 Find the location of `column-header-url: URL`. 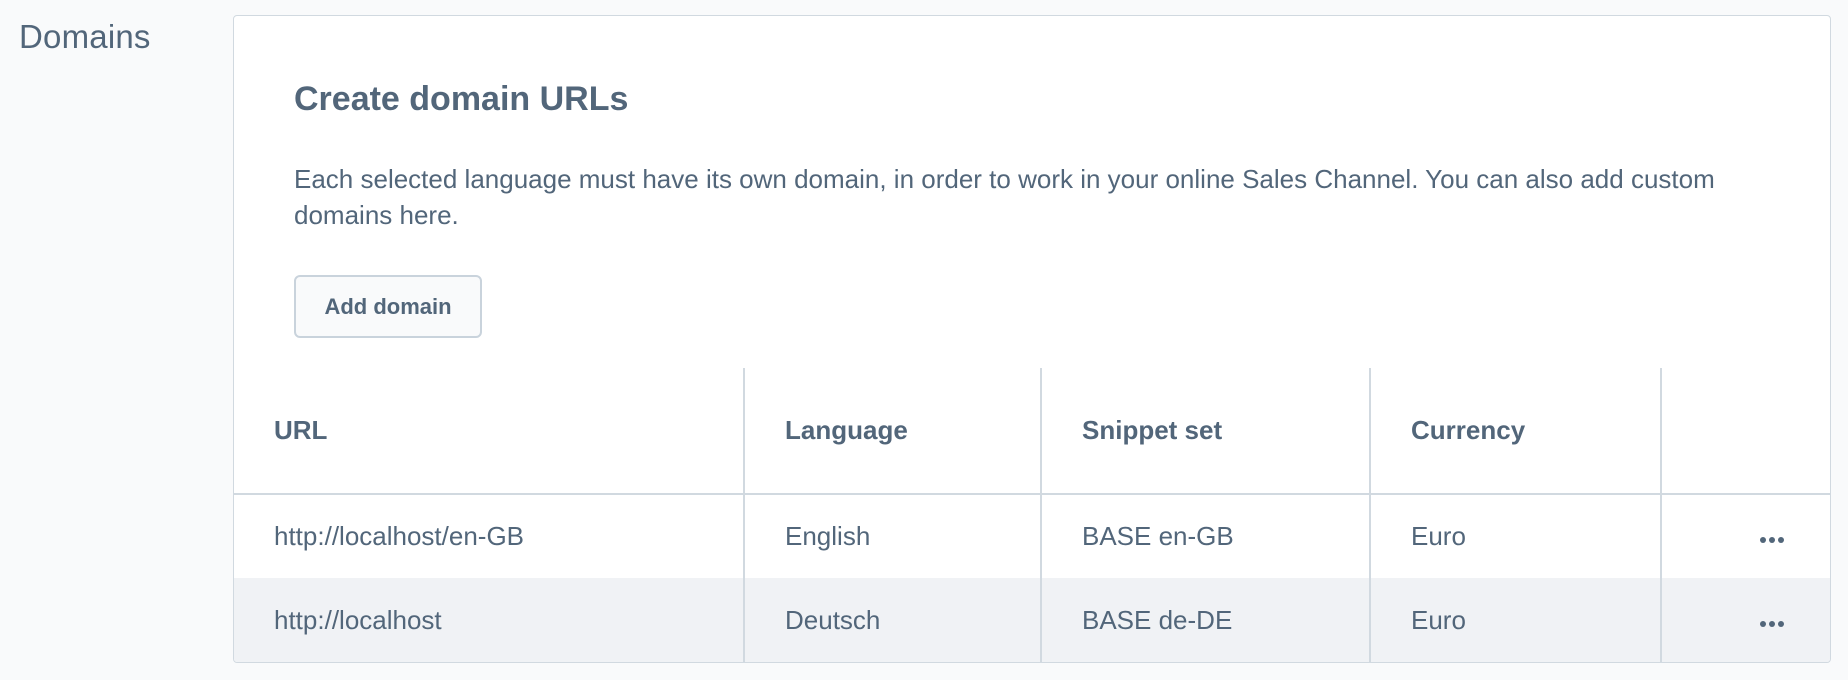

column-header-url: URL is located at coordinates (489, 431).